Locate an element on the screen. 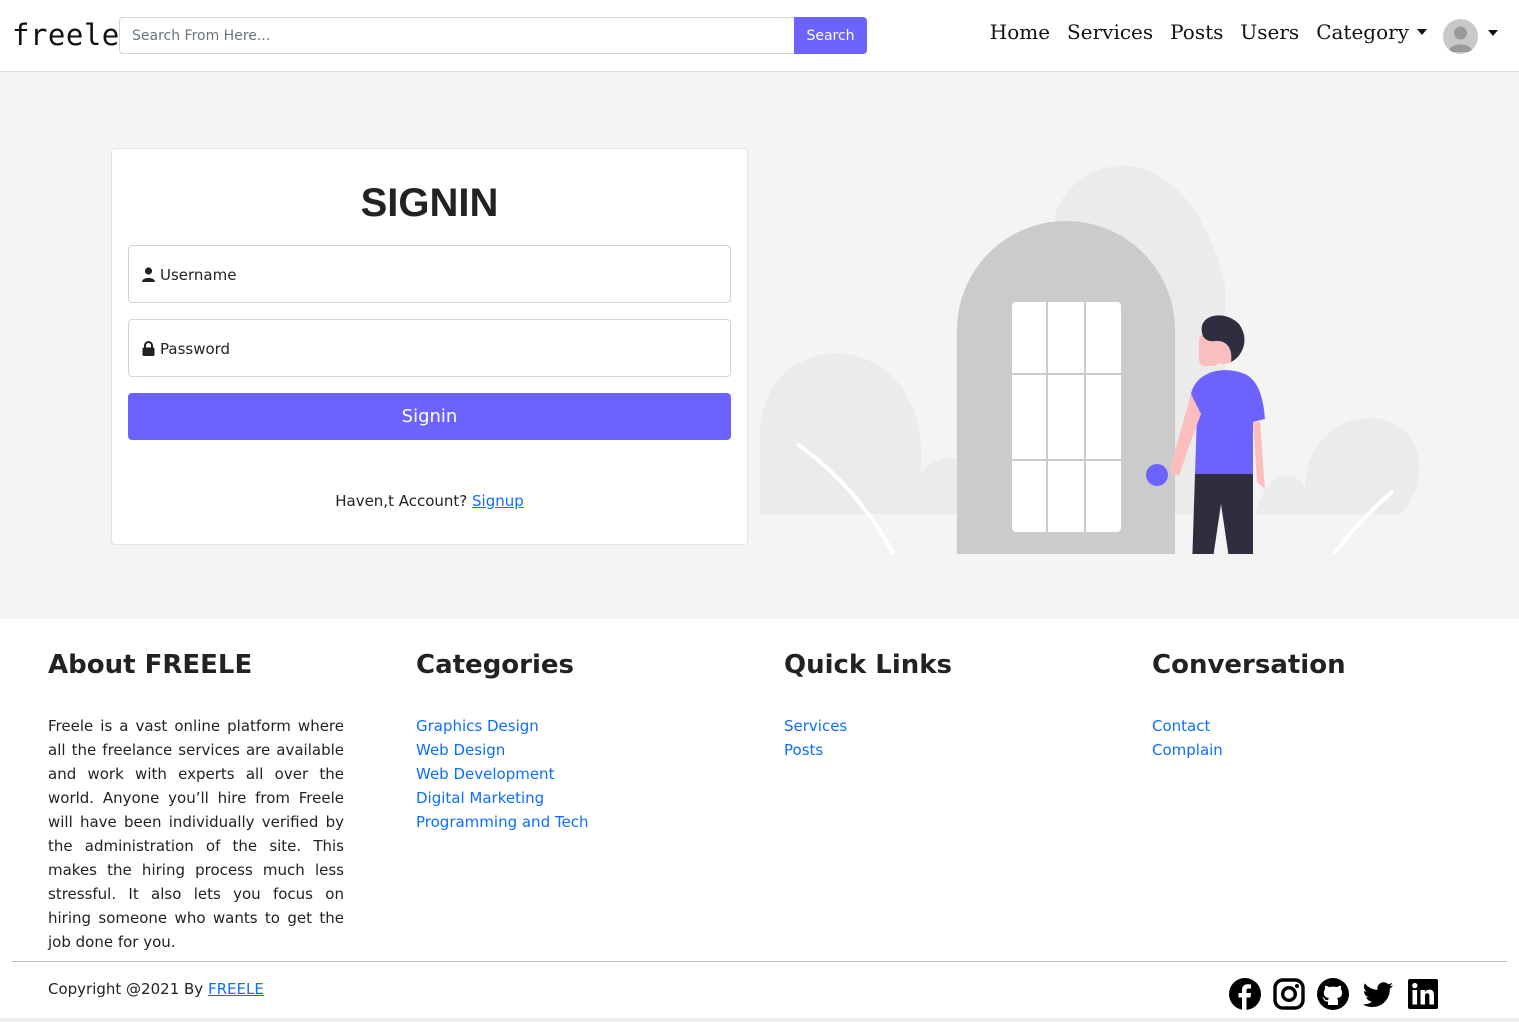 This screenshot has height=1022, width=1519. signup-prompt: Haven,t Account? Signup is located at coordinates (429, 501).